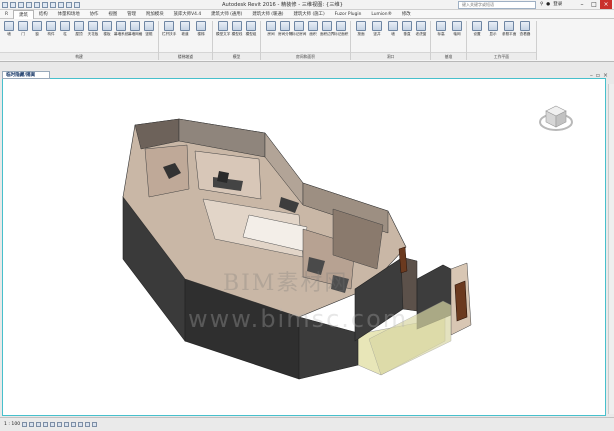 The image size is (614, 431). What do you see at coordinates (348, 14) in the screenshot?
I see `tab-fuzor: Fuzor Plugin` at bounding box center [348, 14].